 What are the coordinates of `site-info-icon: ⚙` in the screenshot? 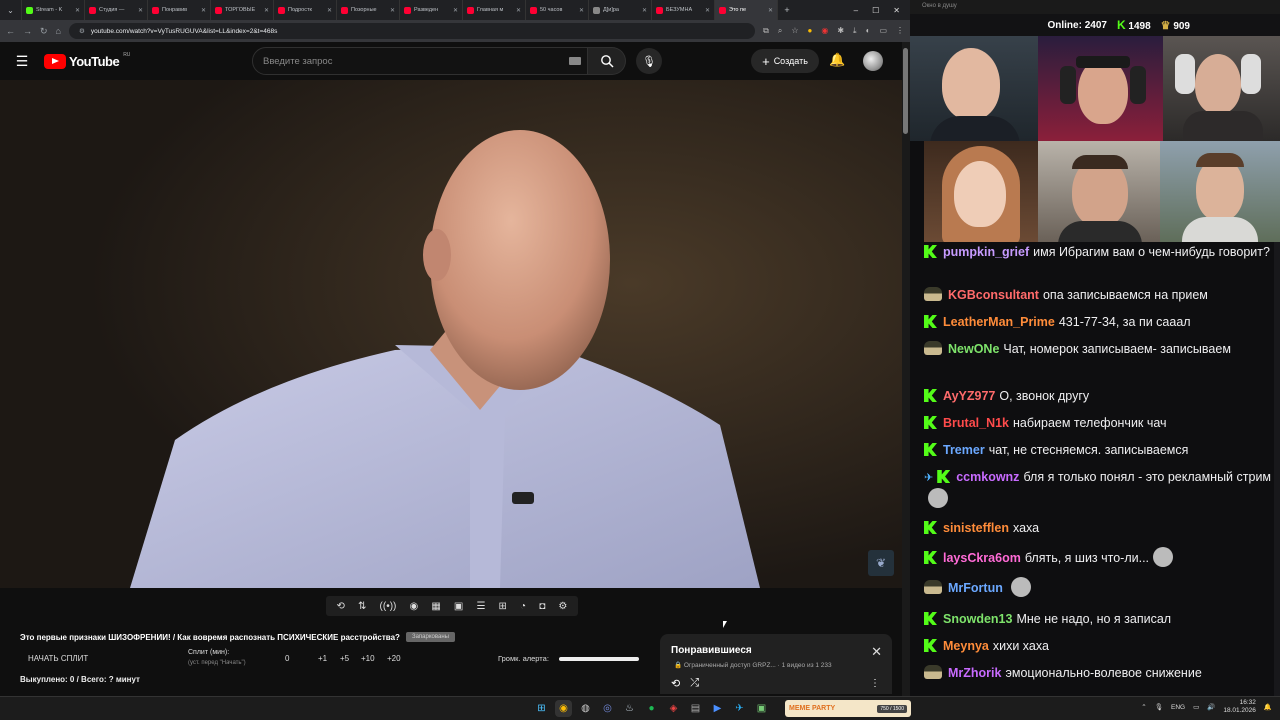 It's located at (82, 31).